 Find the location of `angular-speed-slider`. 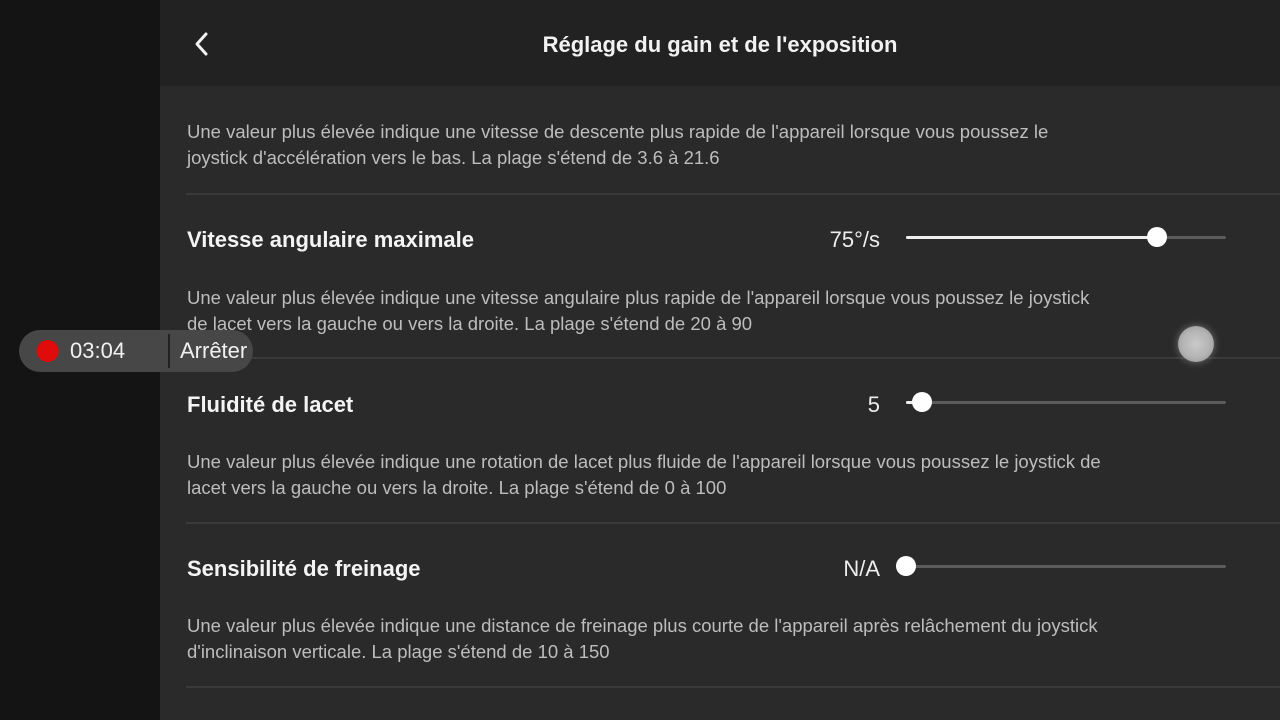

angular-speed-slider is located at coordinates (1066, 238).